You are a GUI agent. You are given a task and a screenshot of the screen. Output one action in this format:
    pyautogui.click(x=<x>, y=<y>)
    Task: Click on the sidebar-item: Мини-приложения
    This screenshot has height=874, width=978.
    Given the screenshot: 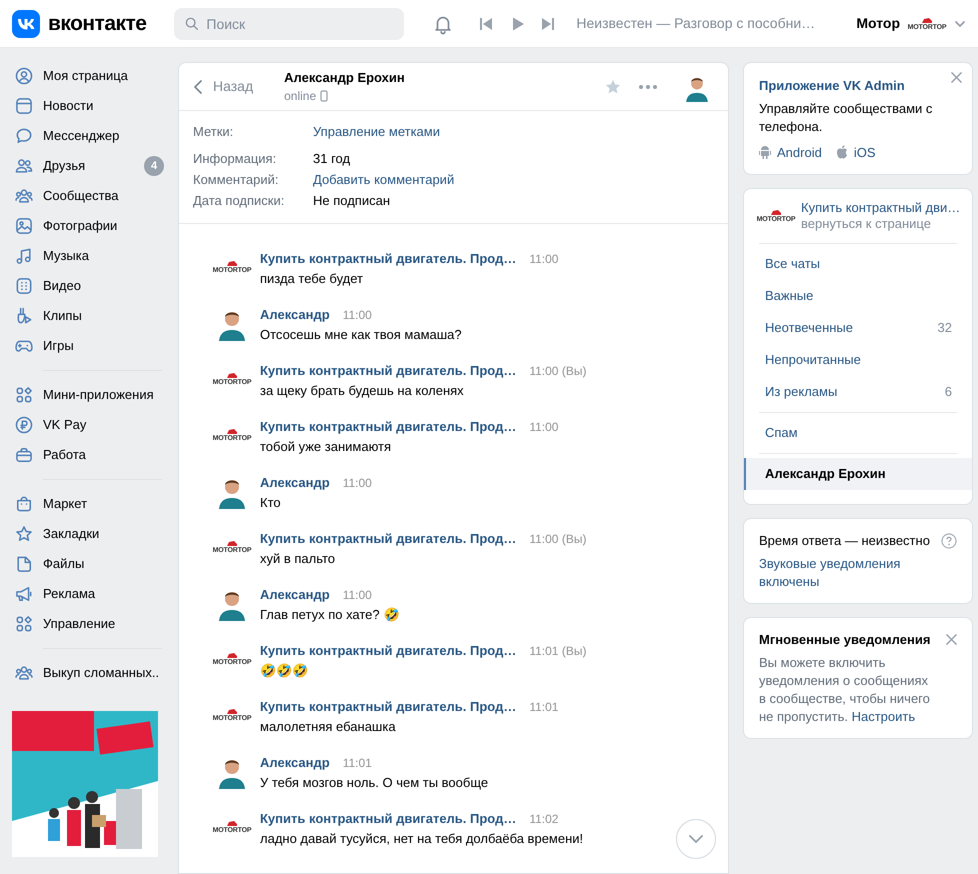 What is the action you would take?
    pyautogui.click(x=89, y=395)
    